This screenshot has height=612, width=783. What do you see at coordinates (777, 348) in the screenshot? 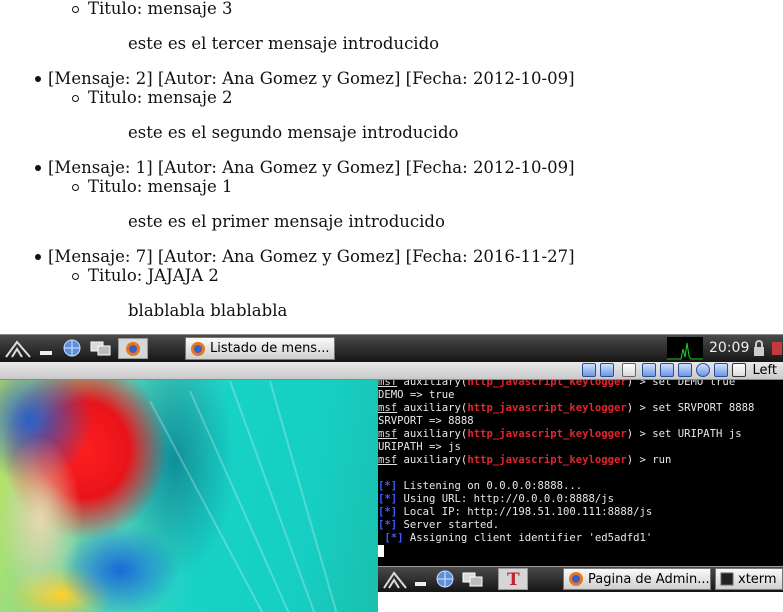
I see `logout-icon` at bounding box center [777, 348].